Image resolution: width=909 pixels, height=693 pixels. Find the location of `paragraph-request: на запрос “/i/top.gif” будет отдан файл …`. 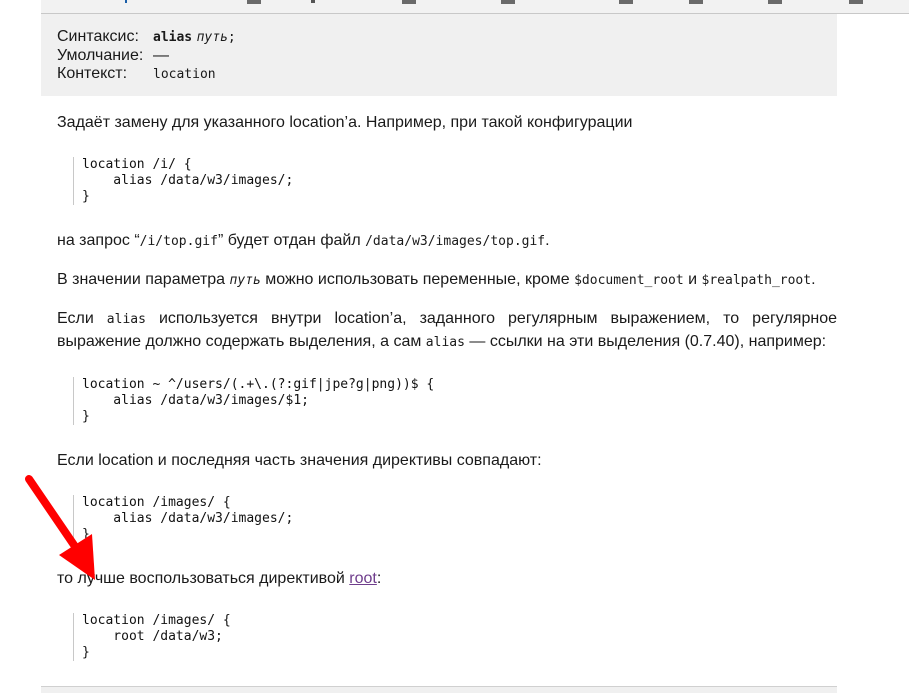

paragraph-request: на запрос “/i/top.gif” будет отдан файл … is located at coordinates (447, 241).